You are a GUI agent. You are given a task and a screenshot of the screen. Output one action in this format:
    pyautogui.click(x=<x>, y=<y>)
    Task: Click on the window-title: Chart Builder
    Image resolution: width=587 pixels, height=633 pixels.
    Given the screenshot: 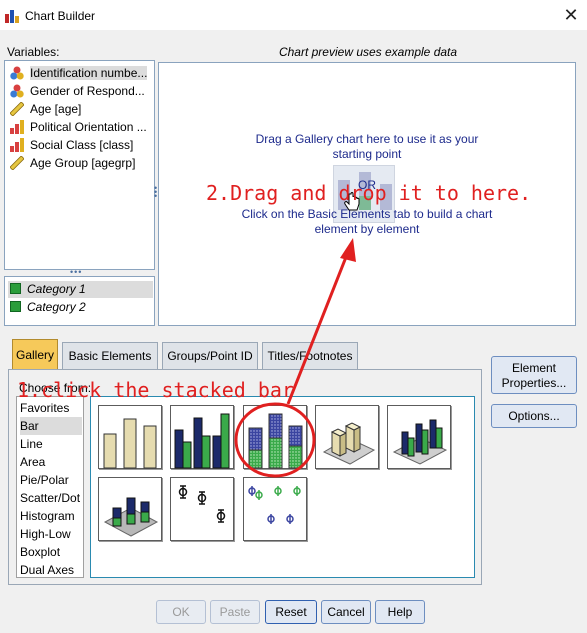 What is the action you would take?
    pyautogui.click(x=60, y=16)
    